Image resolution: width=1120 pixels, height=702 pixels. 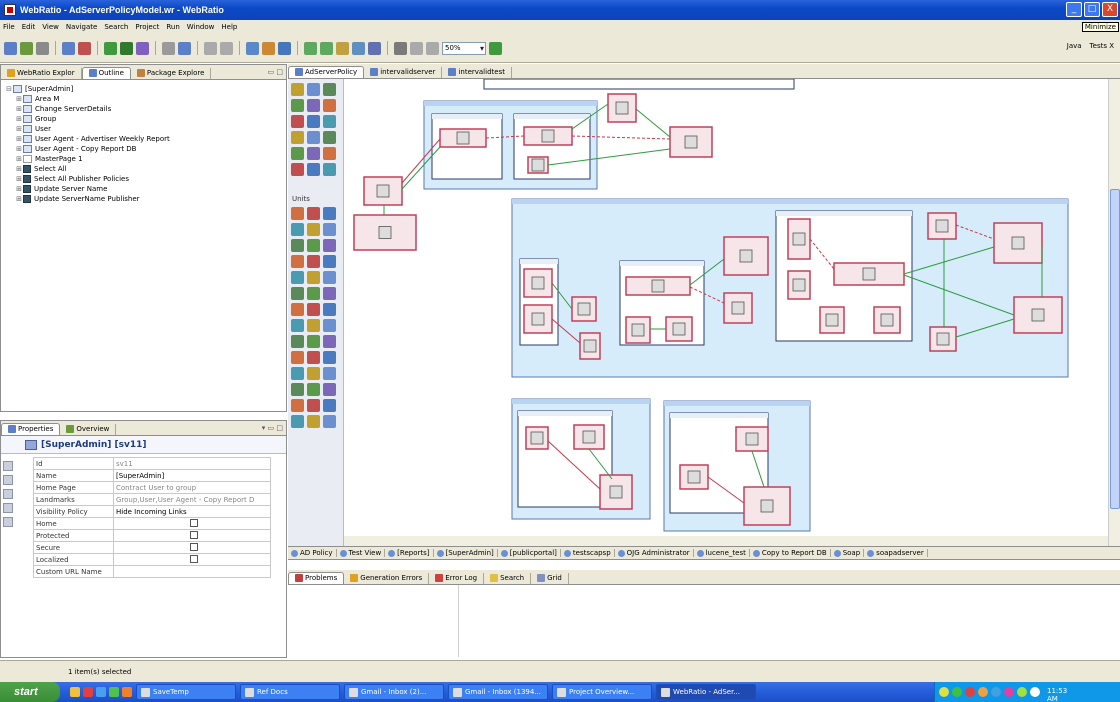 I want to click on editor-tab-2: intervalidtest, so click(x=477, y=72).